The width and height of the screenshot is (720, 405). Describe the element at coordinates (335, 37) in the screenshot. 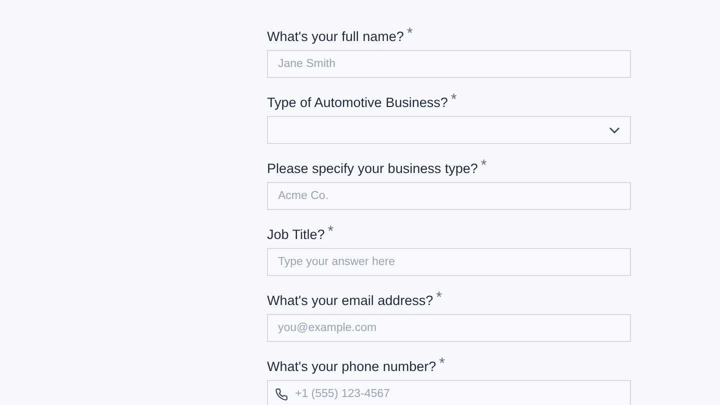

I see `field-label: What's your full name?` at that location.